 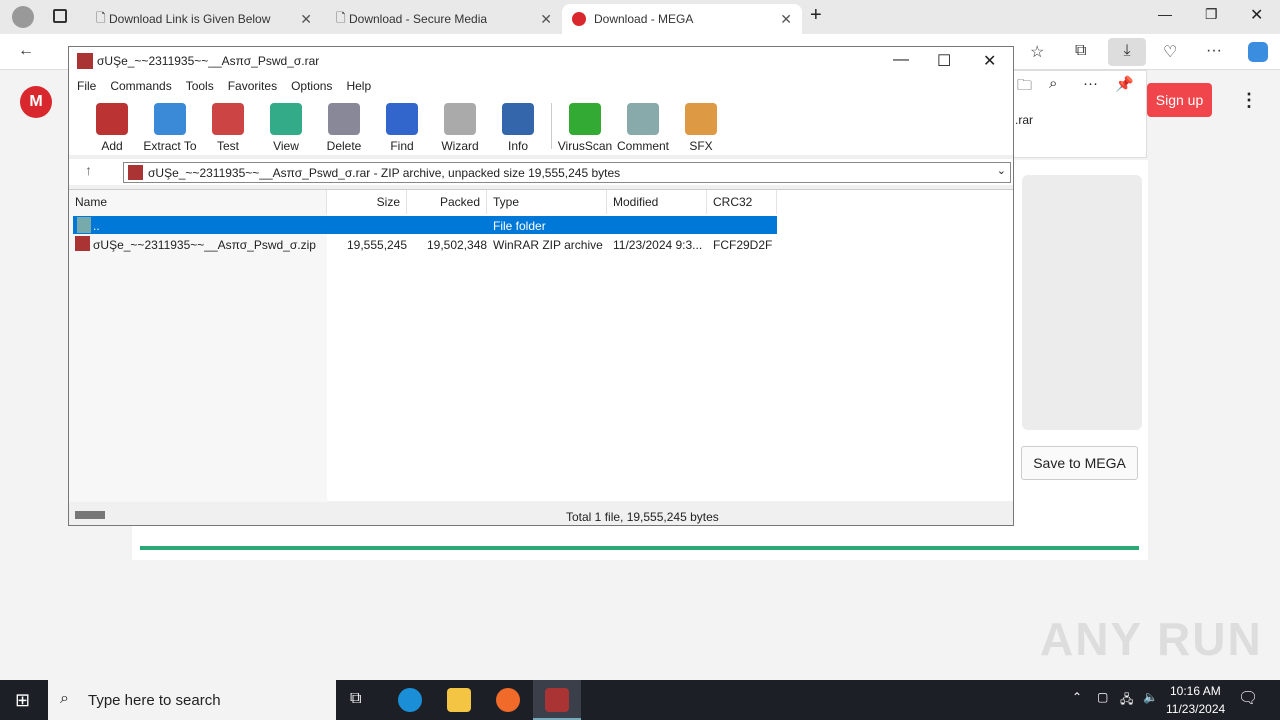 I want to click on extract-to-icon, so click(x=170, y=119).